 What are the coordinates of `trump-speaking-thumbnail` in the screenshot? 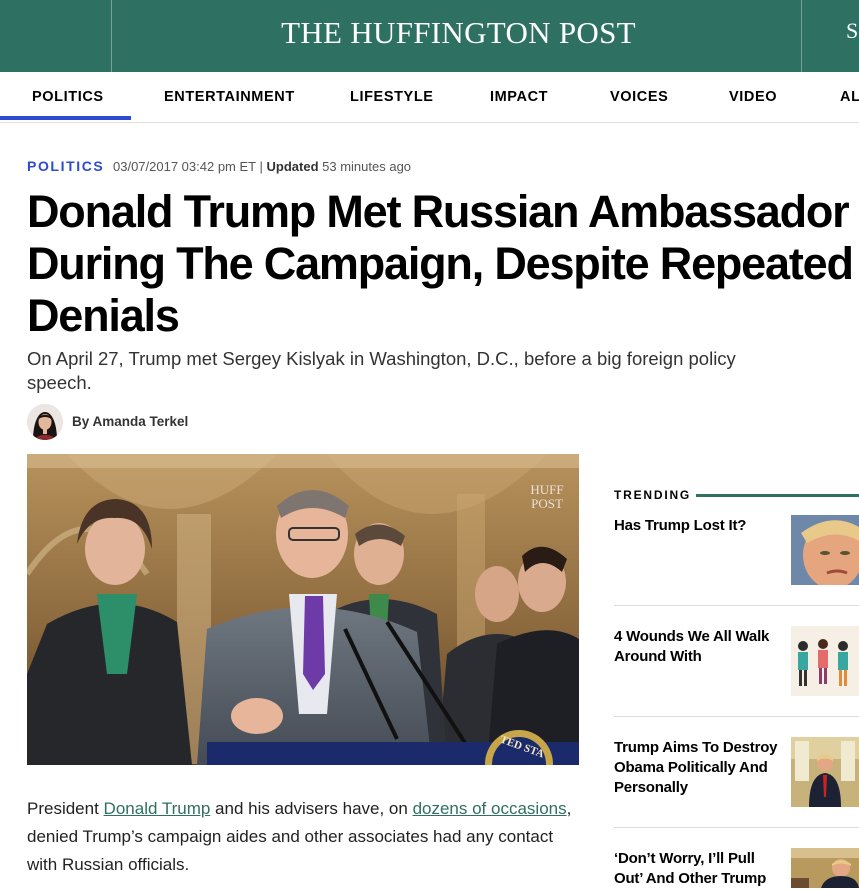 It's located at (825, 868).